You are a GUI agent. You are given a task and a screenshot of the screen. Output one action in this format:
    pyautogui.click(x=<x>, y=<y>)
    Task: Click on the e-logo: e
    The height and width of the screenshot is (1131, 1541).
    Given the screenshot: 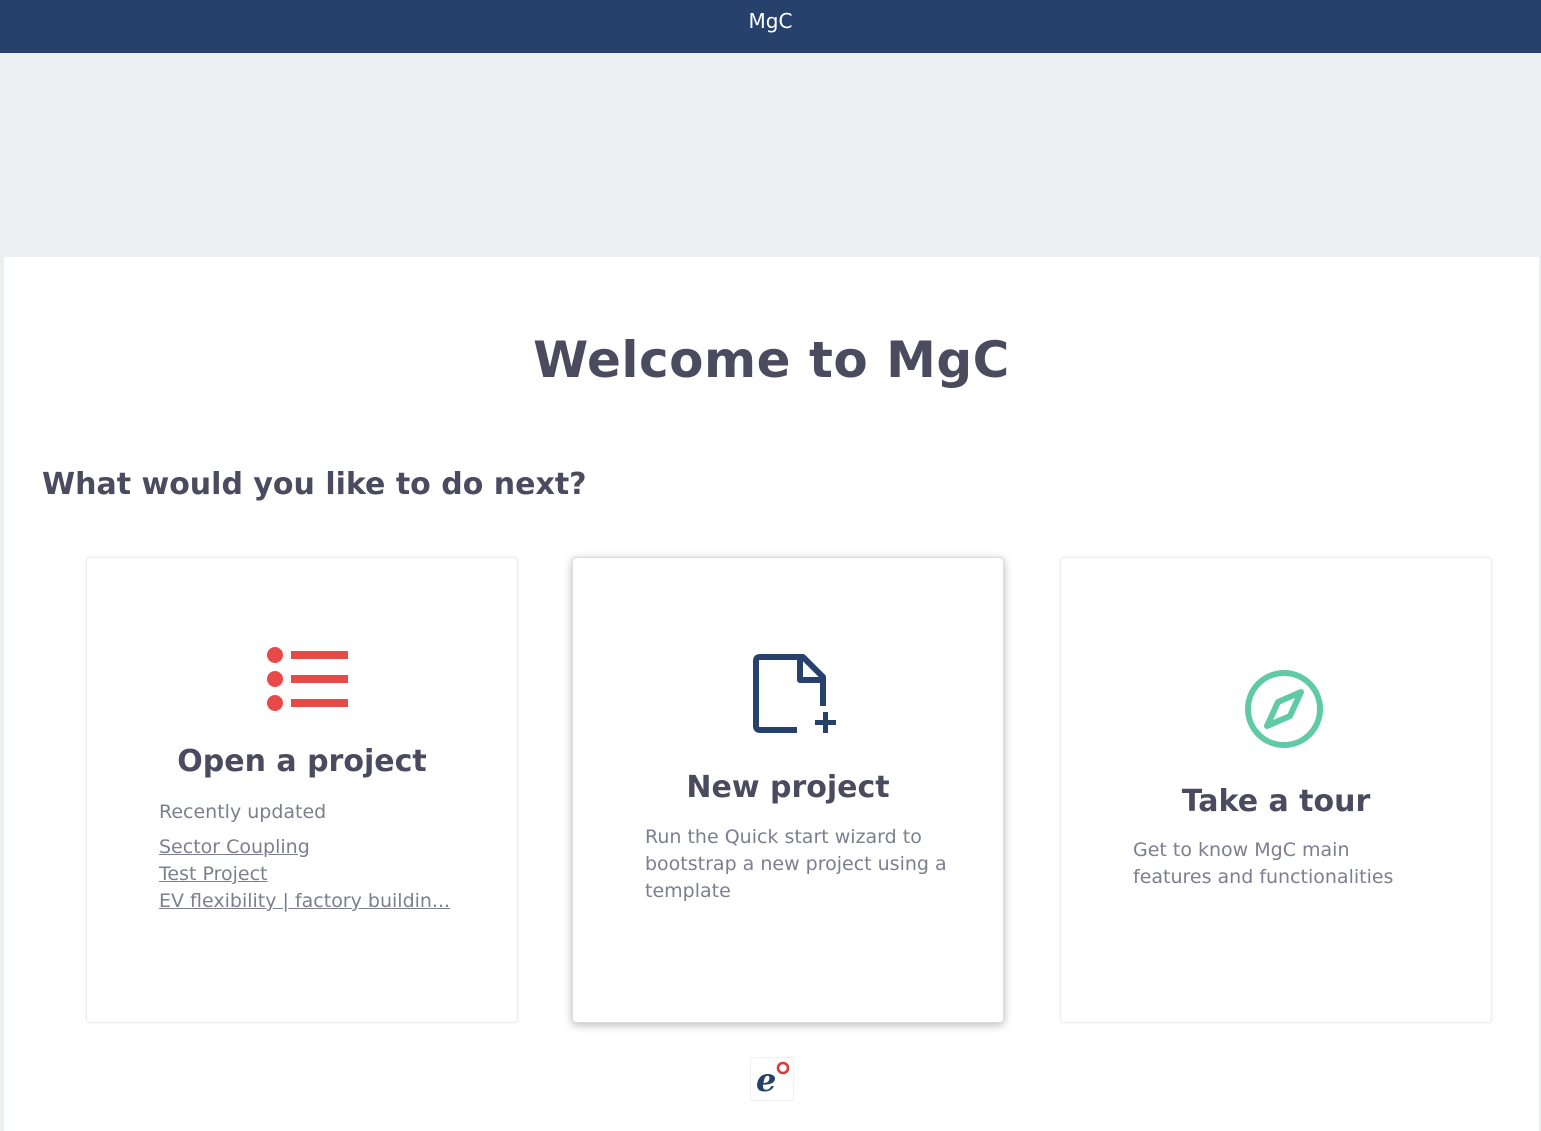 What is the action you would take?
    pyautogui.click(x=772, y=1079)
    